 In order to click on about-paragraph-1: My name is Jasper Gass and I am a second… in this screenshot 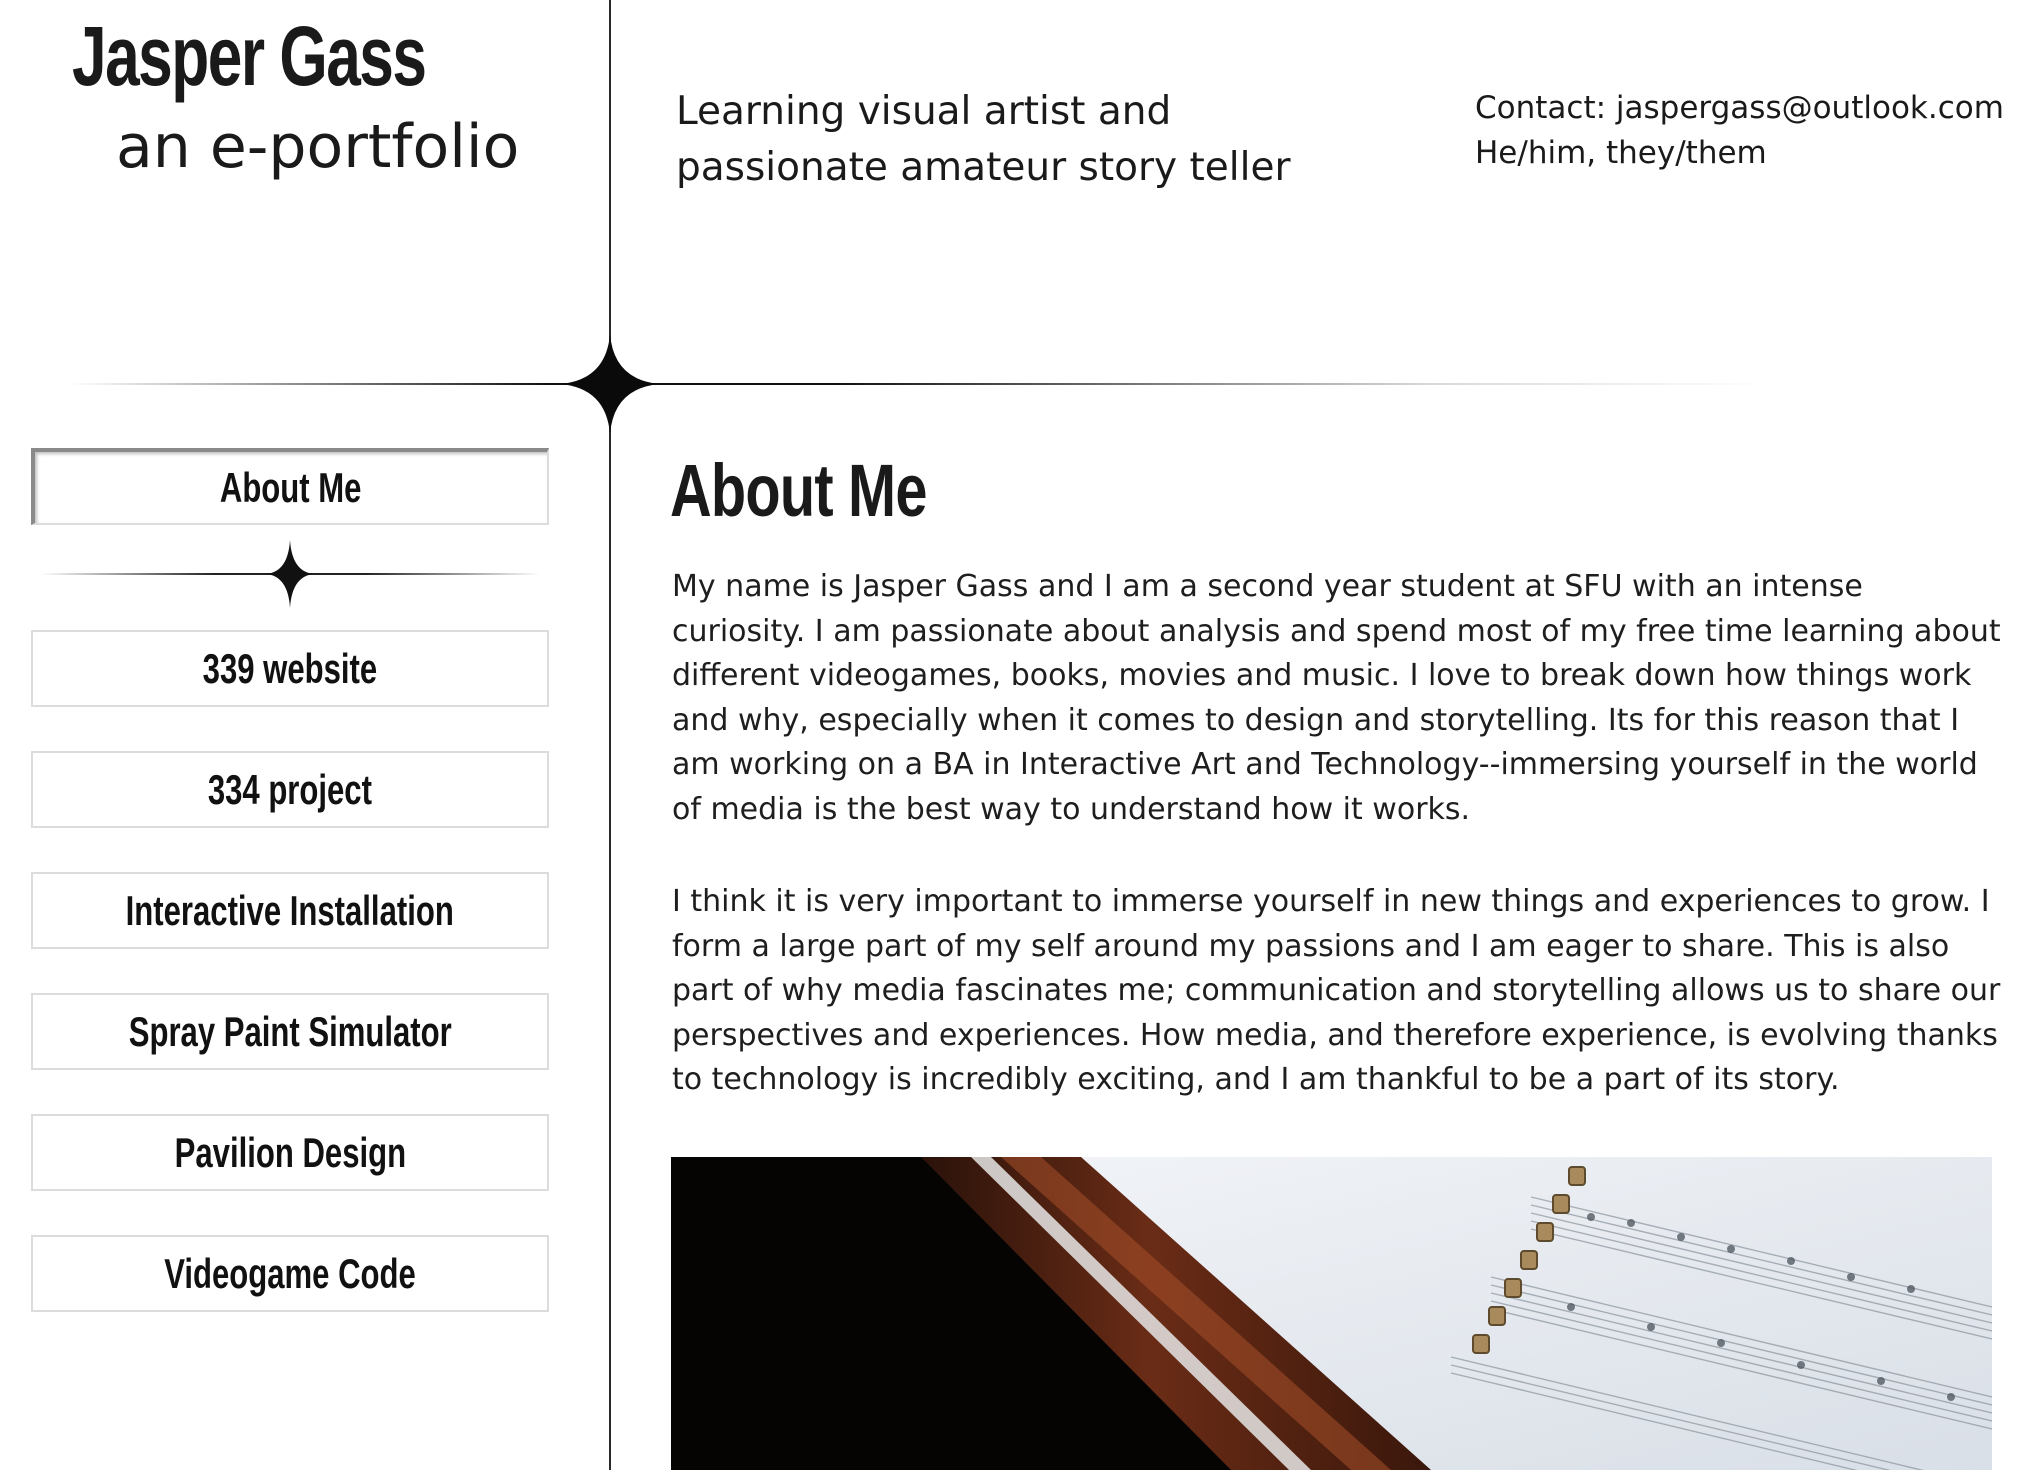, I will do `click(1336, 698)`.